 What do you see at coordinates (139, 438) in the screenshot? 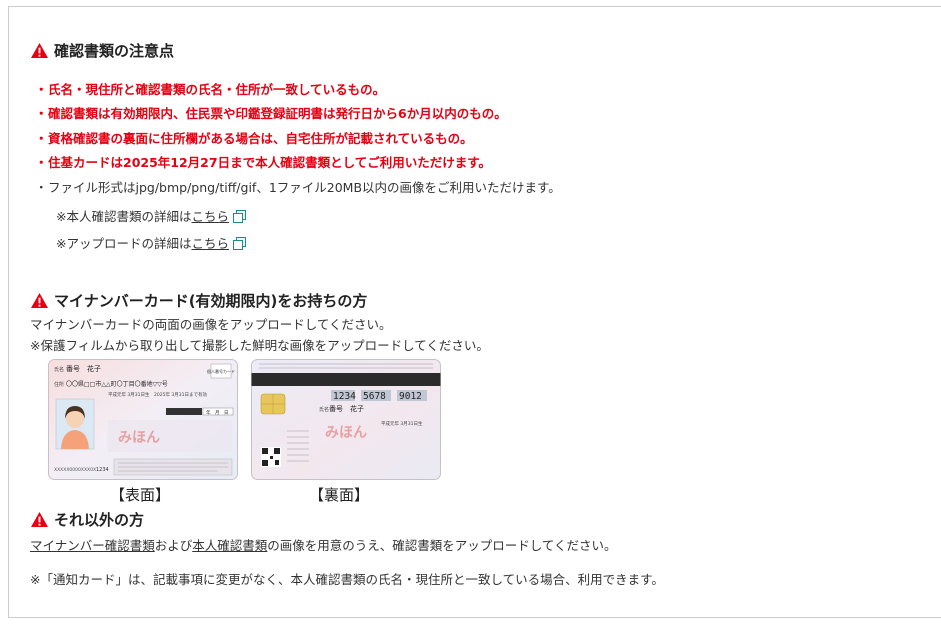
I see `front-sample-mark: みほん` at bounding box center [139, 438].